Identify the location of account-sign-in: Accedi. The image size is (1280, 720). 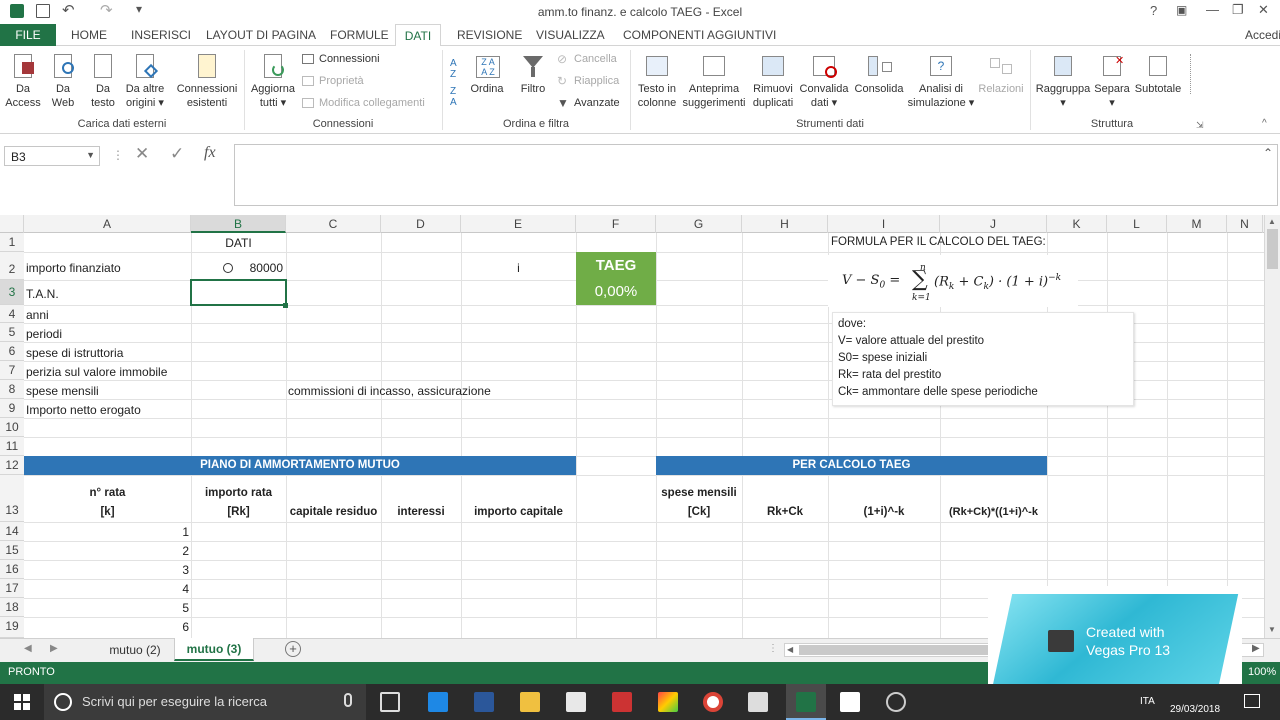
(1262, 35).